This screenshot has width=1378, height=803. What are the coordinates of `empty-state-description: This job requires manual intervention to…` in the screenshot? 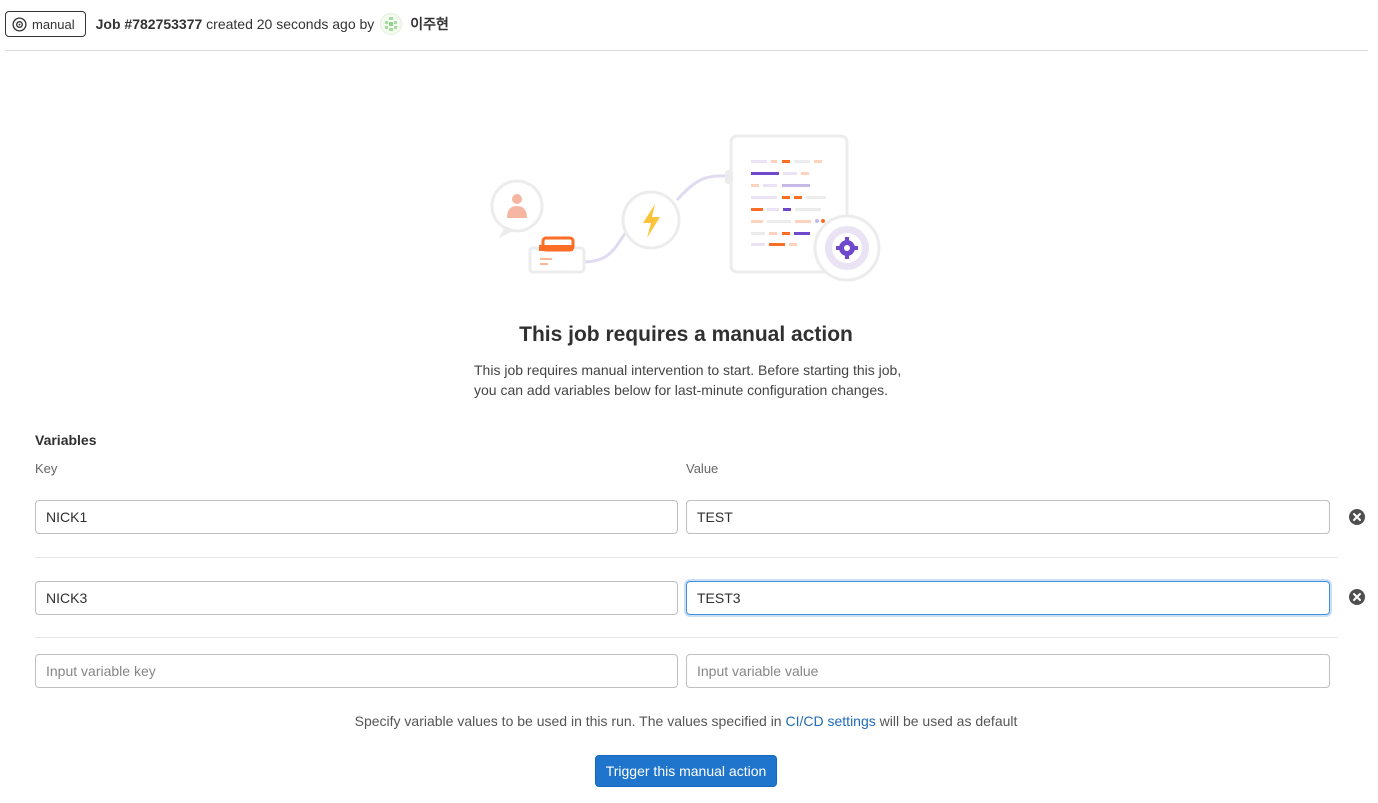 It's located at (694, 380).